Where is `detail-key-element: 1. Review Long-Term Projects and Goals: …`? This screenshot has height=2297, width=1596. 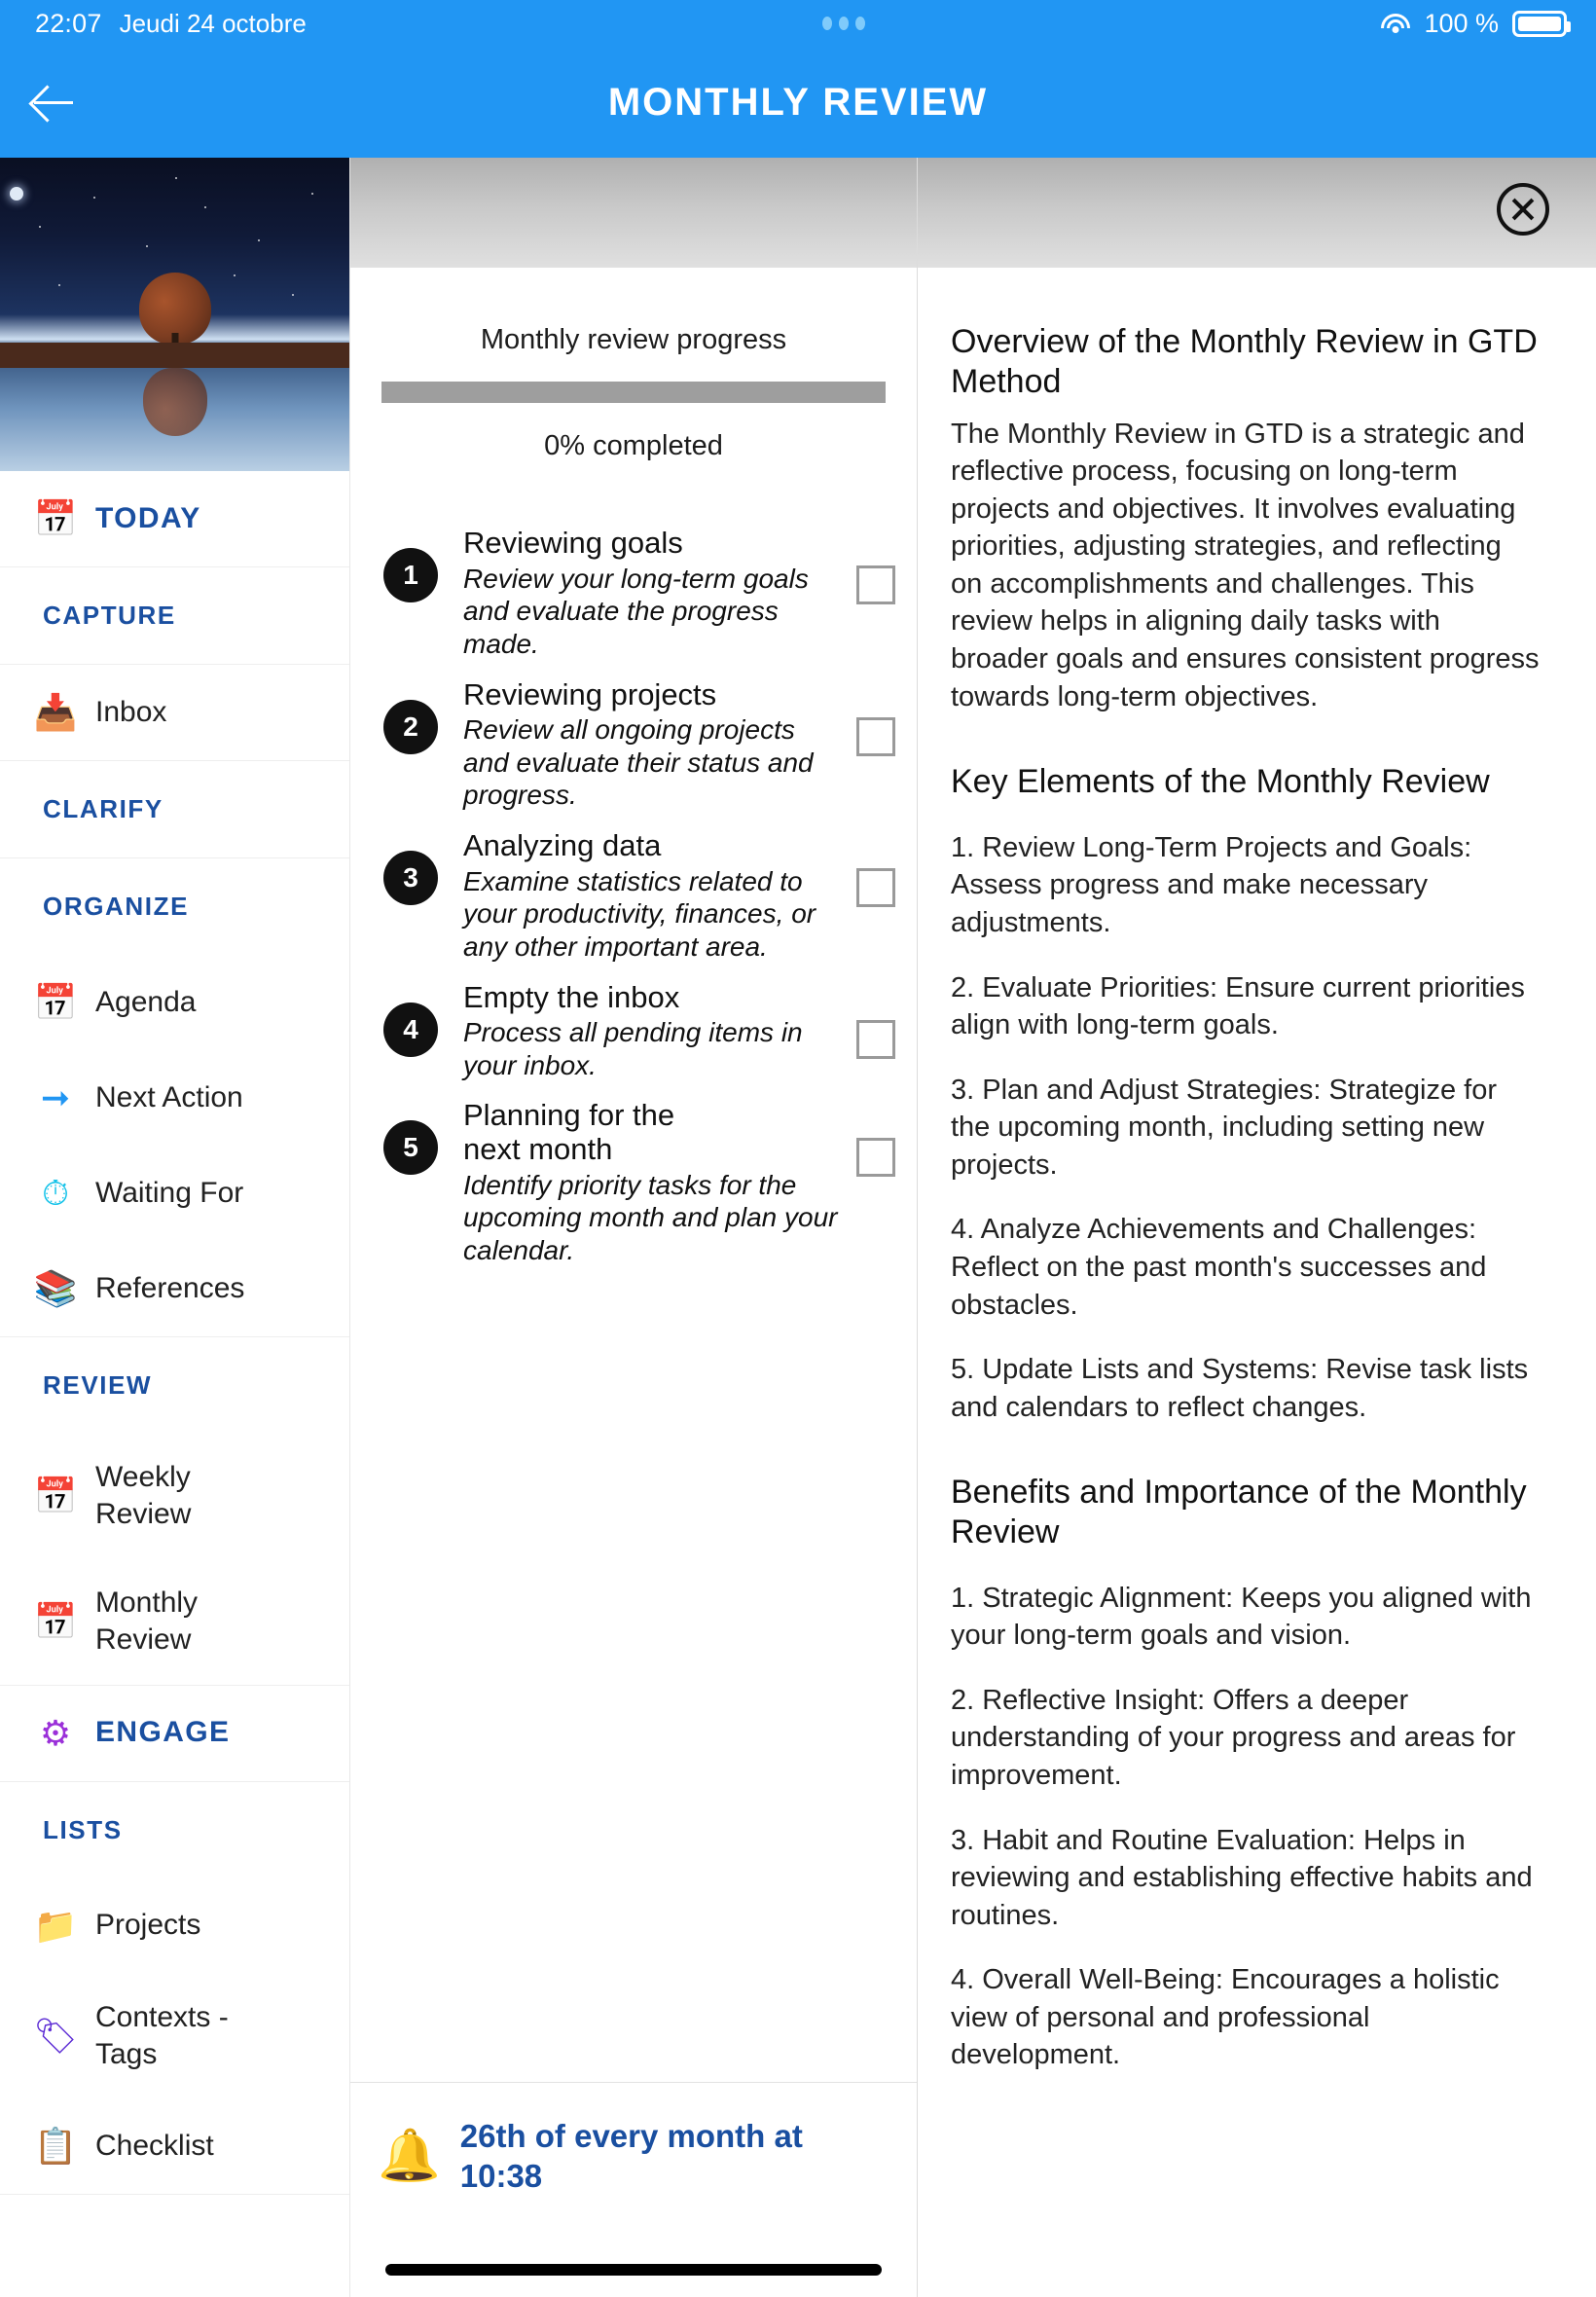 detail-key-element: 1. Review Long-Term Projects and Goals: … is located at coordinates (1211, 885).